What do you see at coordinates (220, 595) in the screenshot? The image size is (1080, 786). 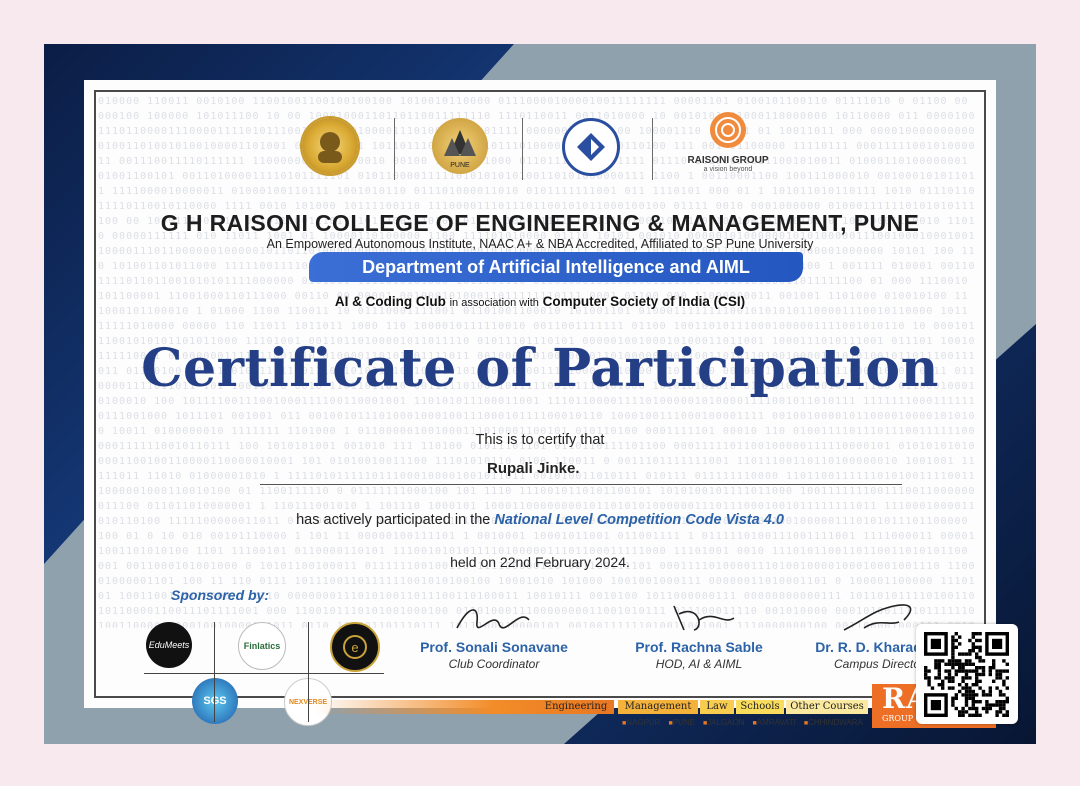 I see `sponsored-label: Sponsored by:` at bounding box center [220, 595].